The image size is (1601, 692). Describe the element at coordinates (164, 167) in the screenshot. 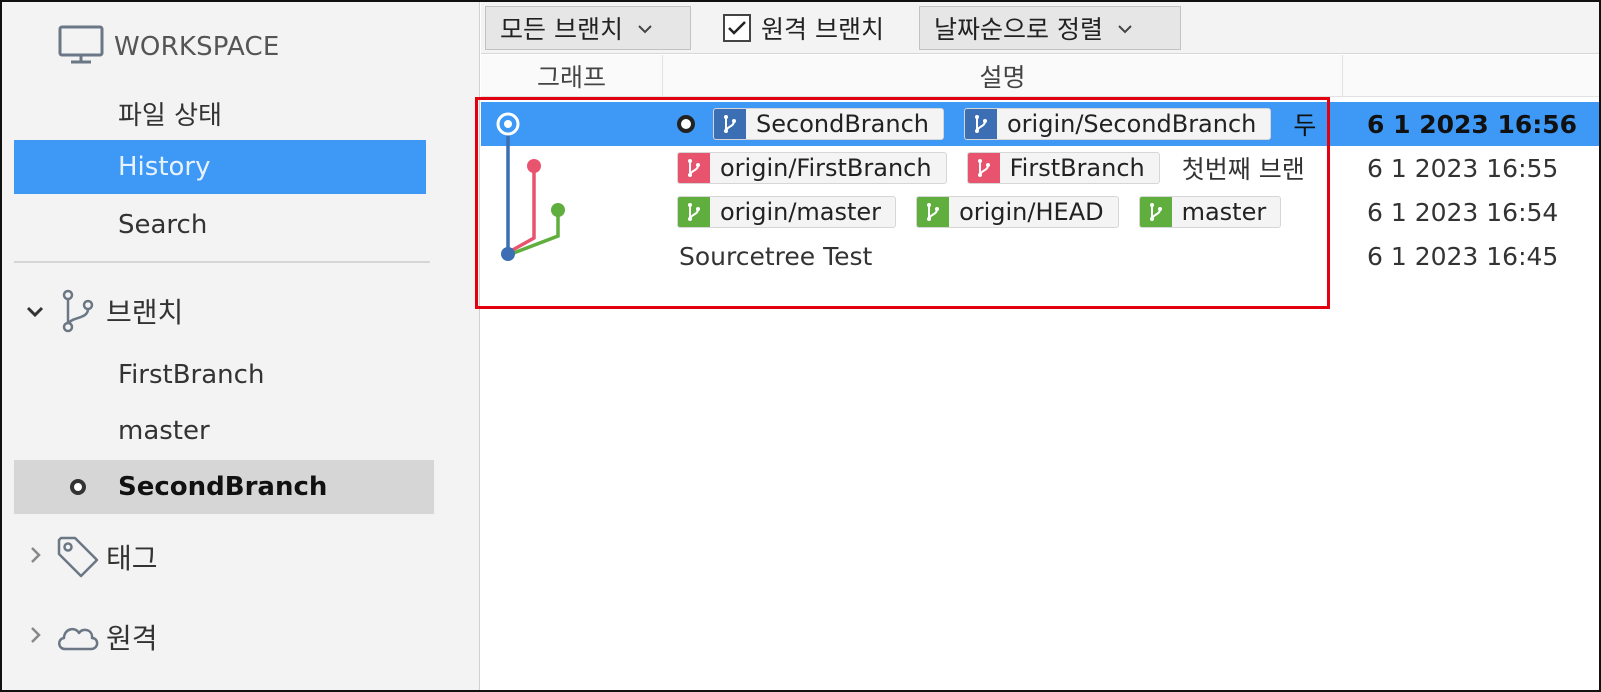

I see `sidebar-item-label: History` at that location.